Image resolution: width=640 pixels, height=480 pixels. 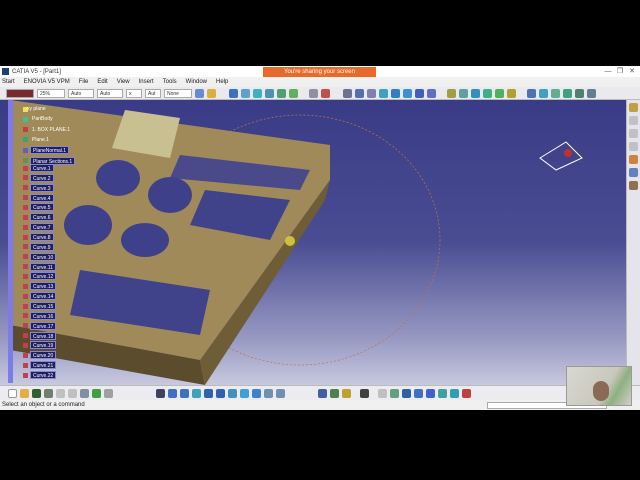 What do you see at coordinates (220, 393) in the screenshot?
I see `zoom-out-icon` at bounding box center [220, 393].